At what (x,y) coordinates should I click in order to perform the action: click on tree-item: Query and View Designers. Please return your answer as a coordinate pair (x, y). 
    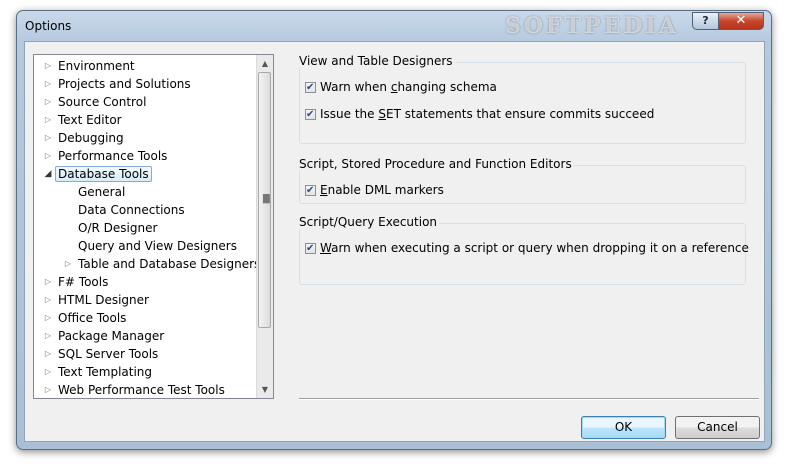
    Looking at the image, I should click on (157, 246).